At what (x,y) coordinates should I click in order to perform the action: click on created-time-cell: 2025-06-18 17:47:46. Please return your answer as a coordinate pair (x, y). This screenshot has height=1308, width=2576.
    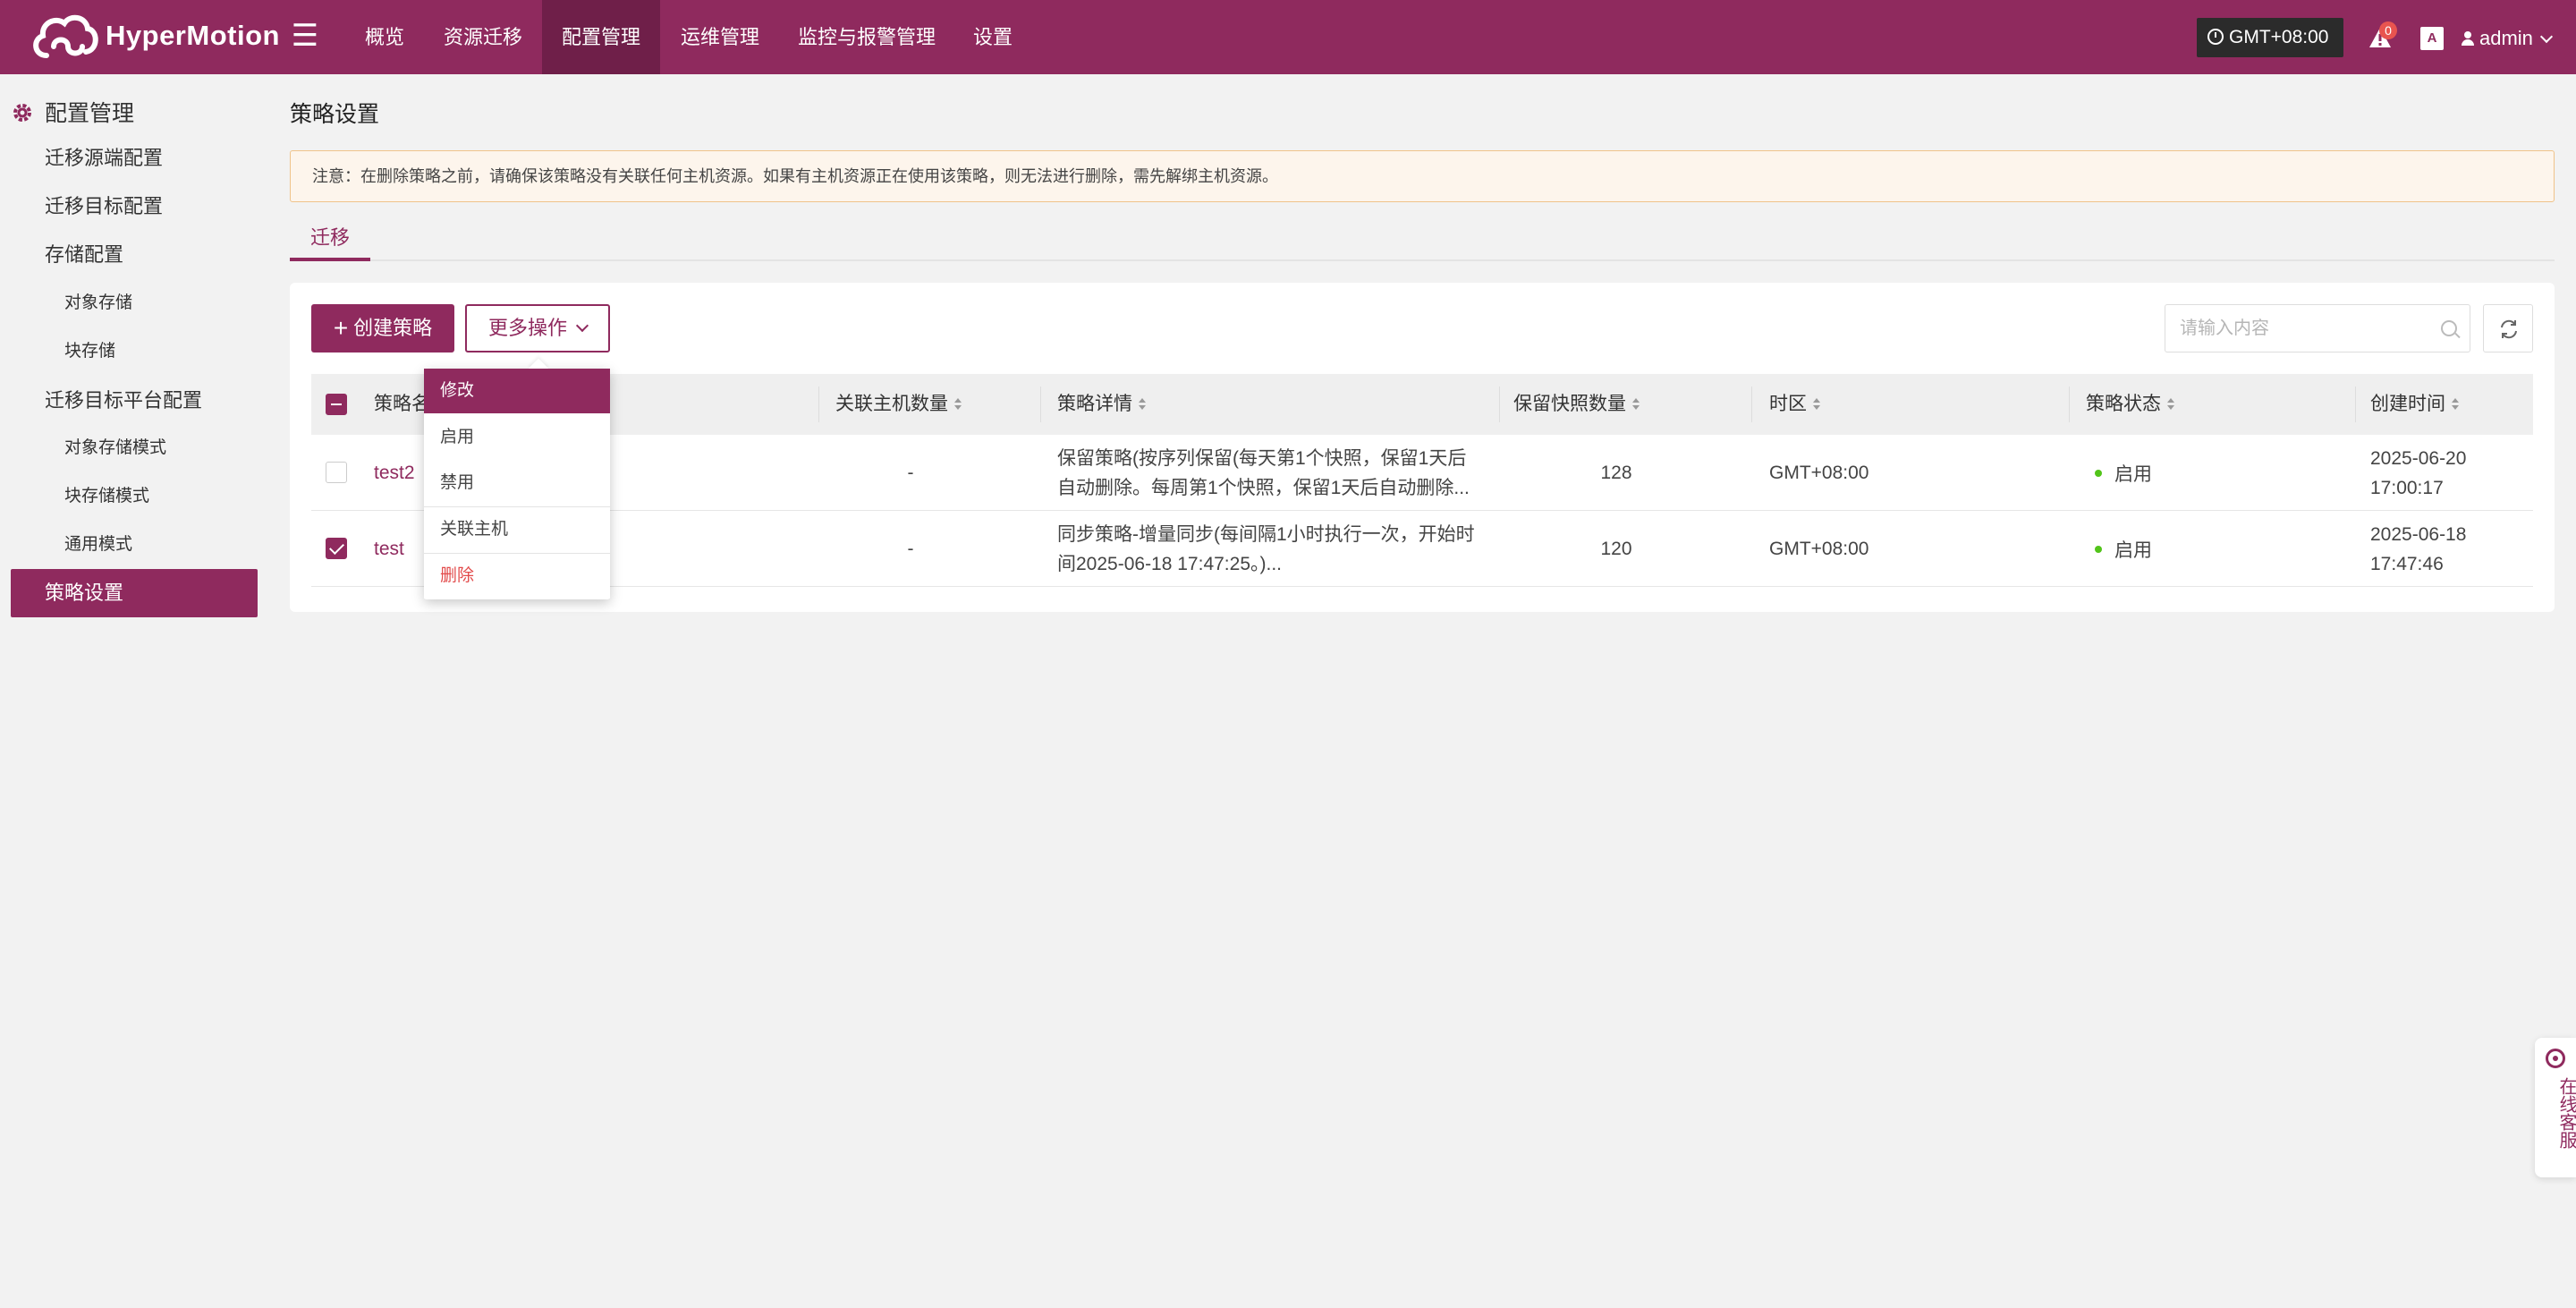
    Looking at the image, I should click on (2418, 548).